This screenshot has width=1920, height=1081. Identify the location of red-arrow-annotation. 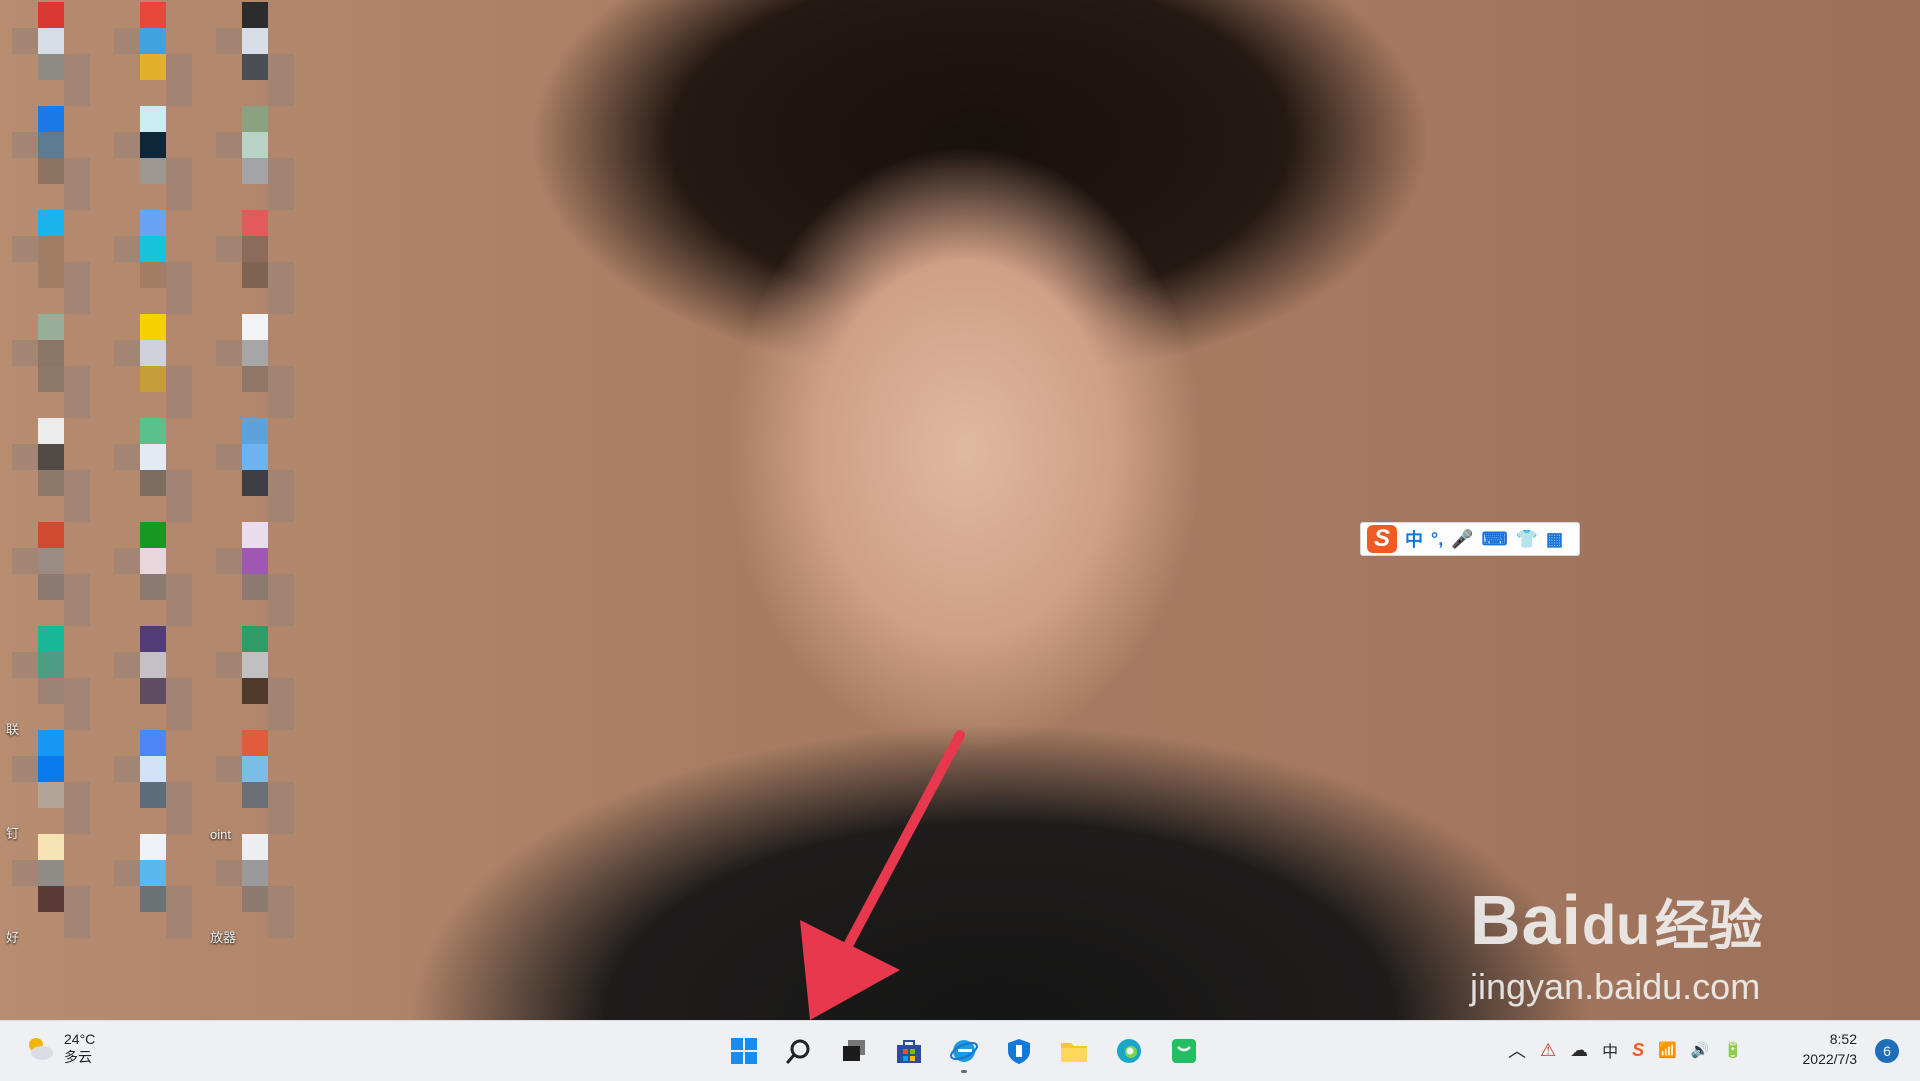
(882, 875).